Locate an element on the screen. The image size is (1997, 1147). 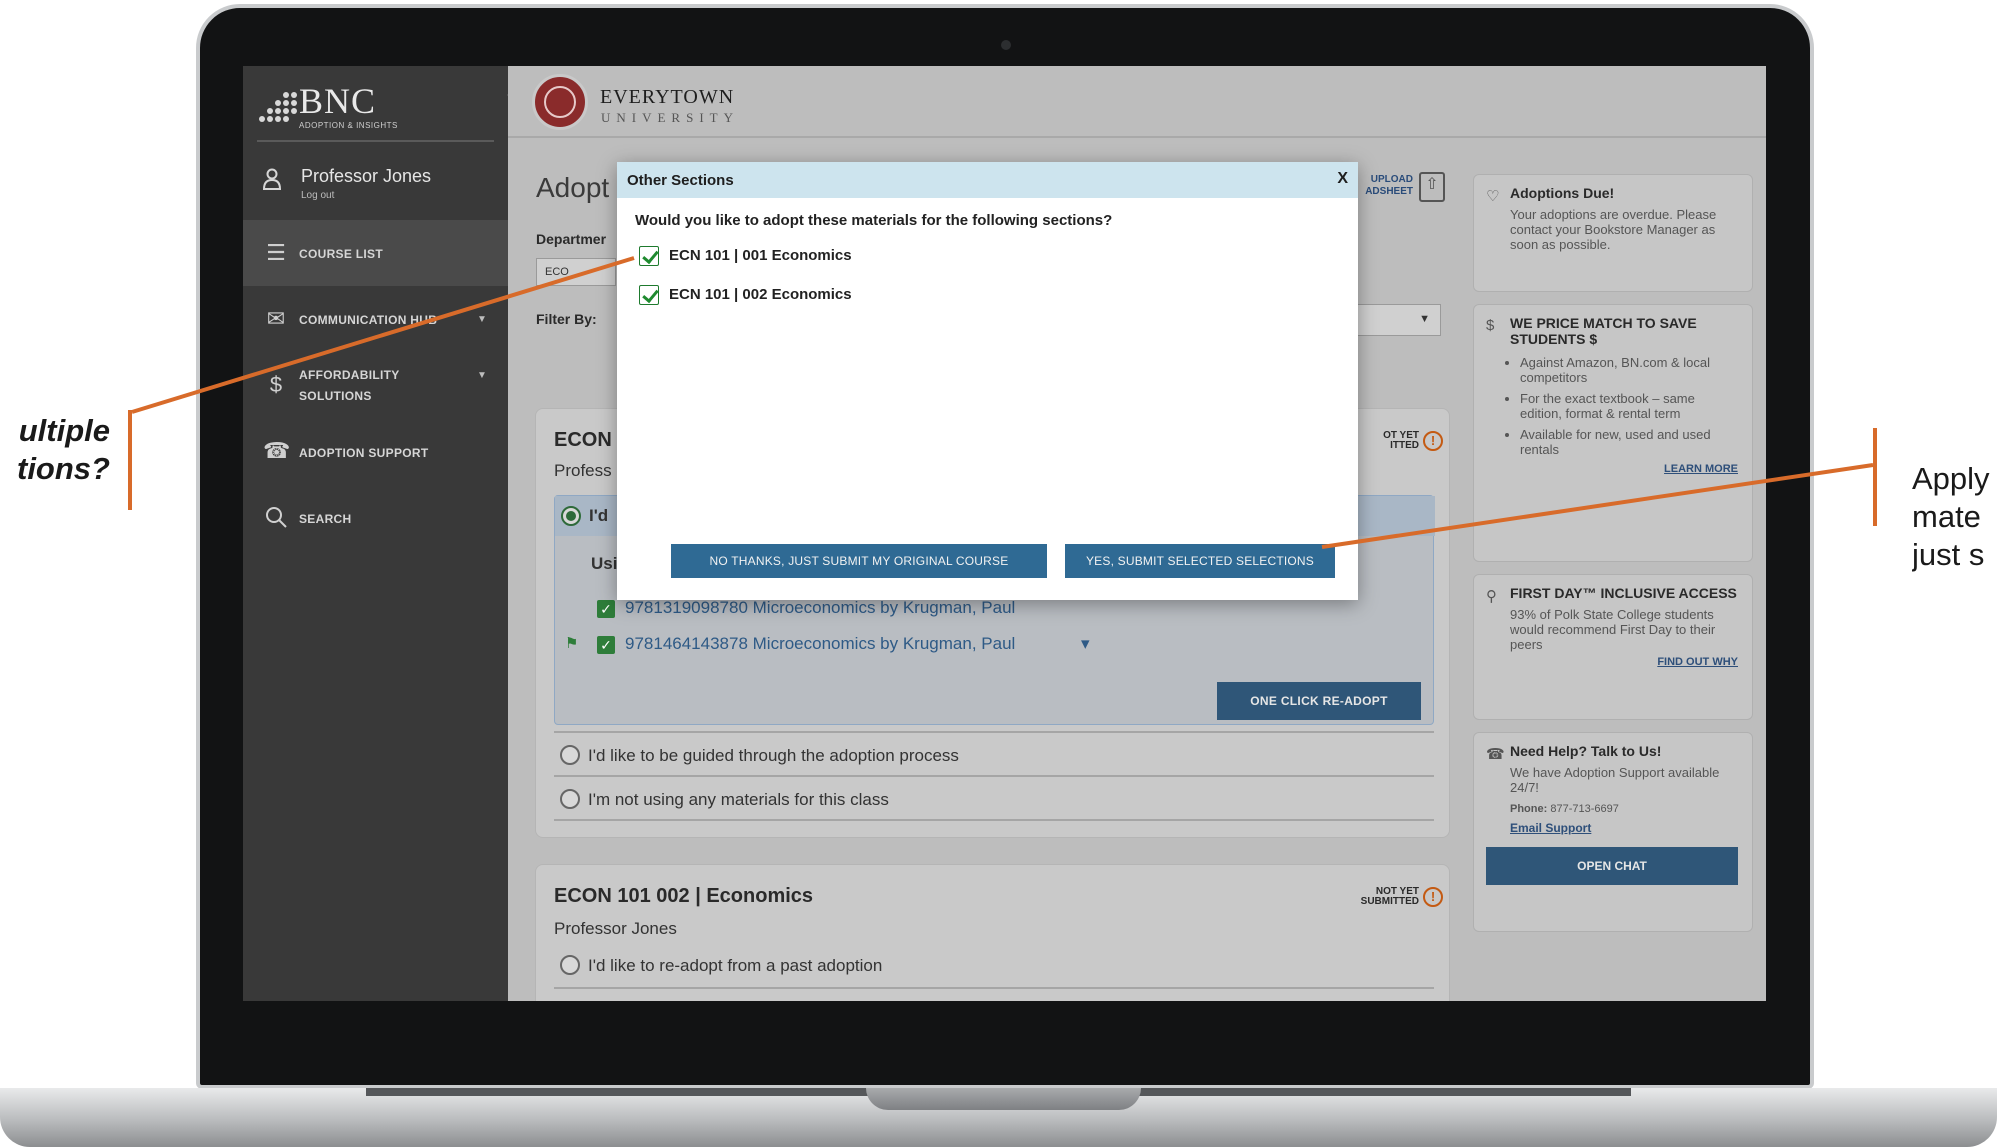
phone-icon: ☎ is located at coordinates (277, 450).